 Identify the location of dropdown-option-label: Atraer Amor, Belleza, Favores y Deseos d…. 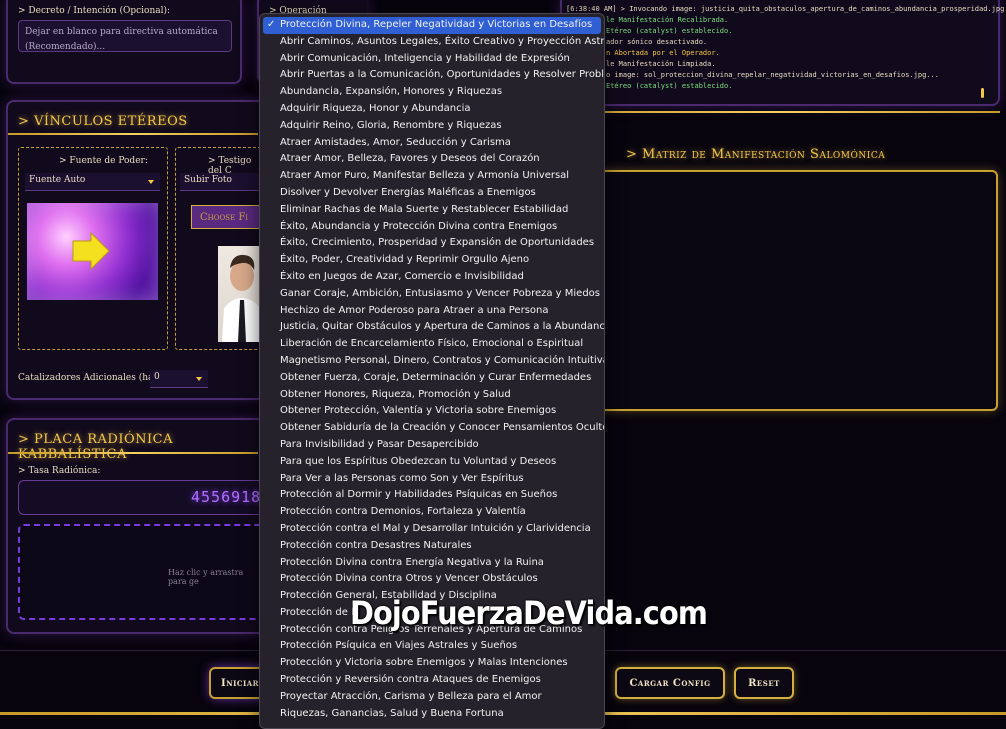
(410, 159).